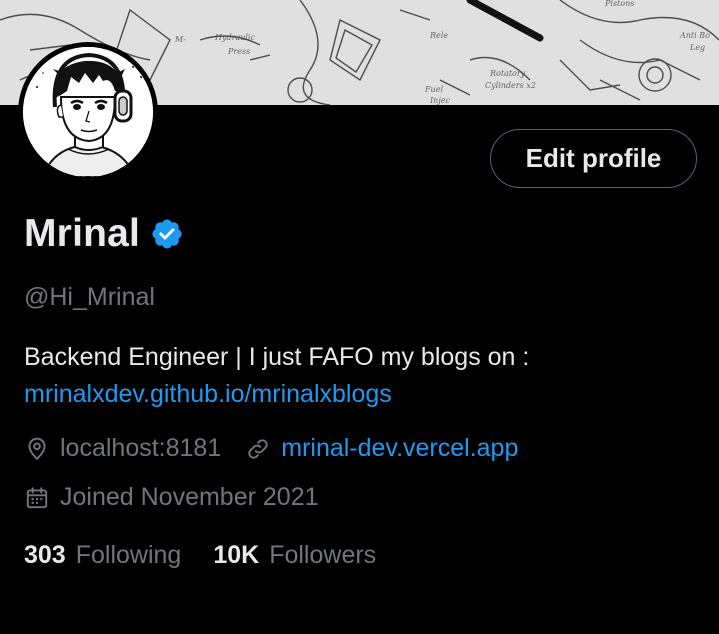 The image size is (719, 634). I want to click on profile-joined-date: Joined November 2021, so click(189, 497).